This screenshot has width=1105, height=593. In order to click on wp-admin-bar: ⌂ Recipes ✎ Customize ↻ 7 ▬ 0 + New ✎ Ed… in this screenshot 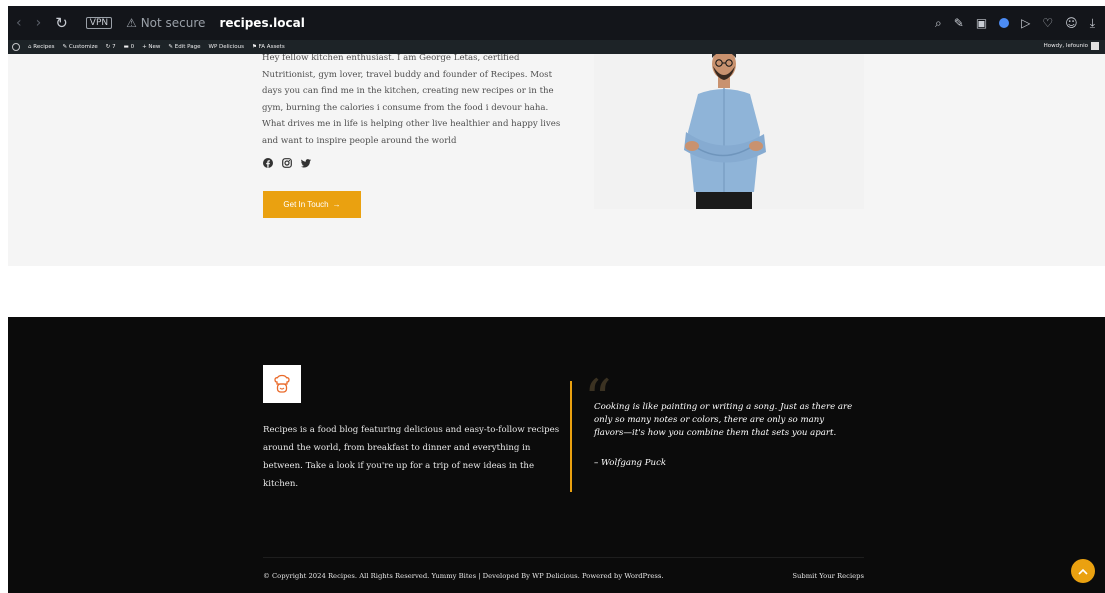, I will do `click(556, 47)`.